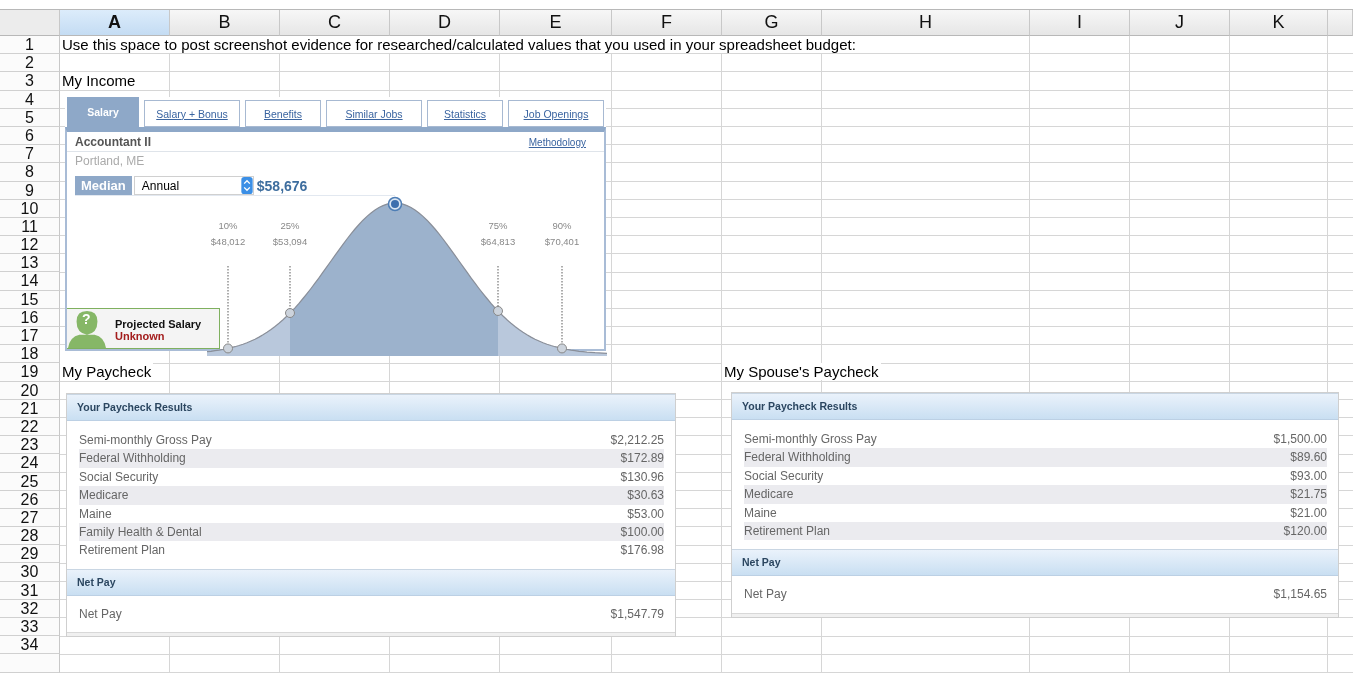  I want to click on median-salary: $58,676, so click(282, 185).